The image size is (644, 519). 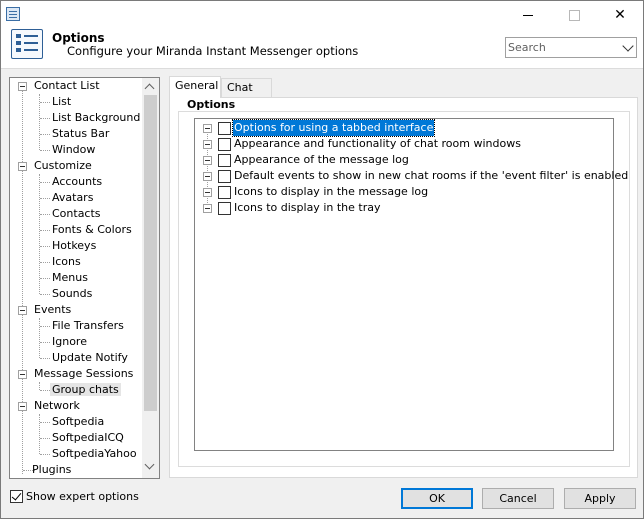 What do you see at coordinates (90, 357) in the screenshot?
I see `tree-item-label: Update Notify` at bounding box center [90, 357].